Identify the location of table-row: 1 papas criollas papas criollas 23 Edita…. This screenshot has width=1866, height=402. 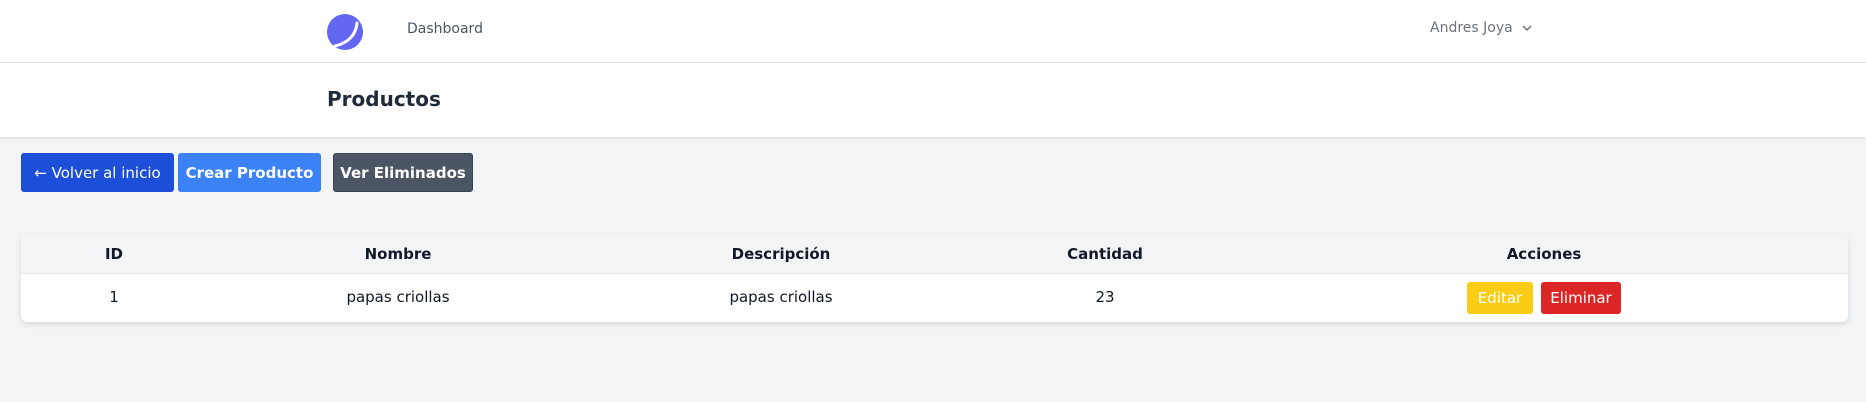
(934, 298).